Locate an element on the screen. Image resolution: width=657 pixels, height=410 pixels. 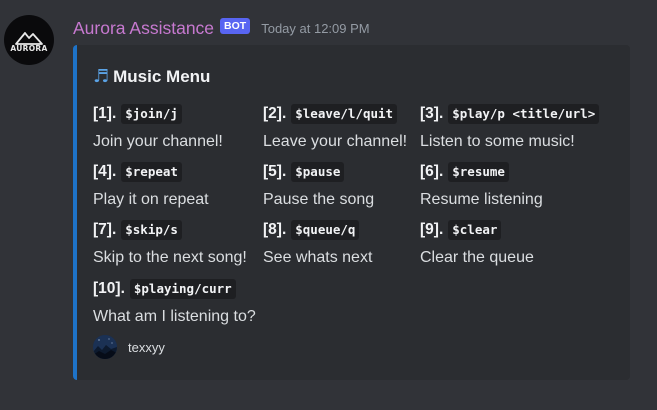
command-code: $repeat is located at coordinates (151, 172).